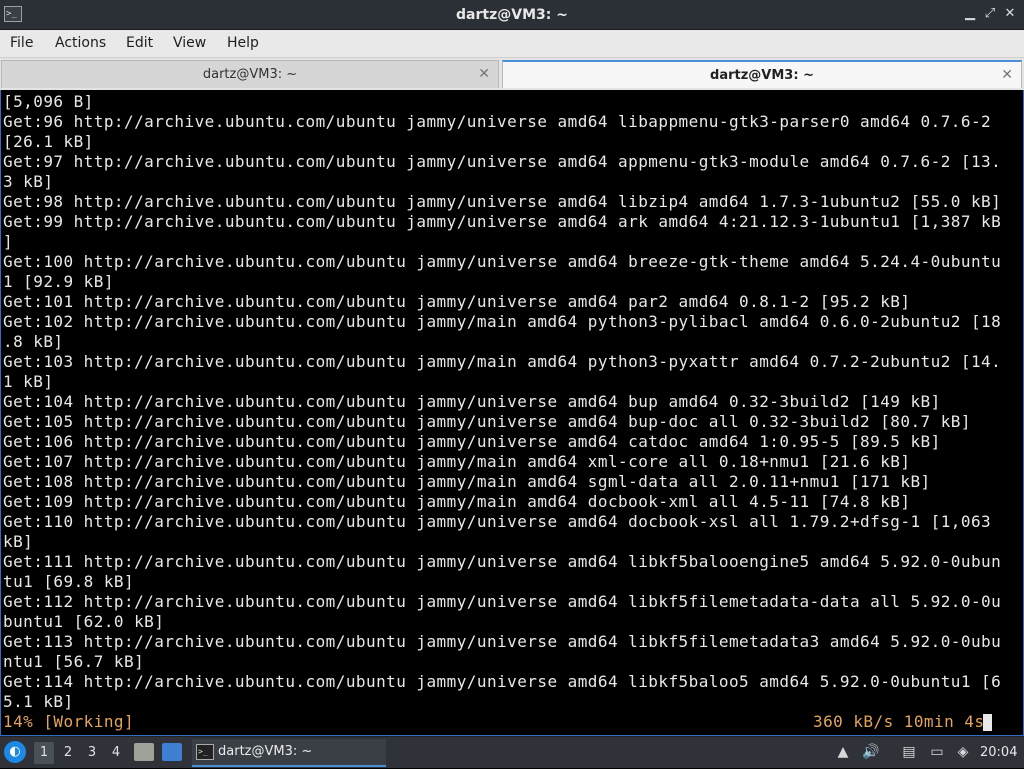 Image resolution: width=1024 pixels, height=769 pixels. I want to click on workspace-3: 3, so click(92, 753).